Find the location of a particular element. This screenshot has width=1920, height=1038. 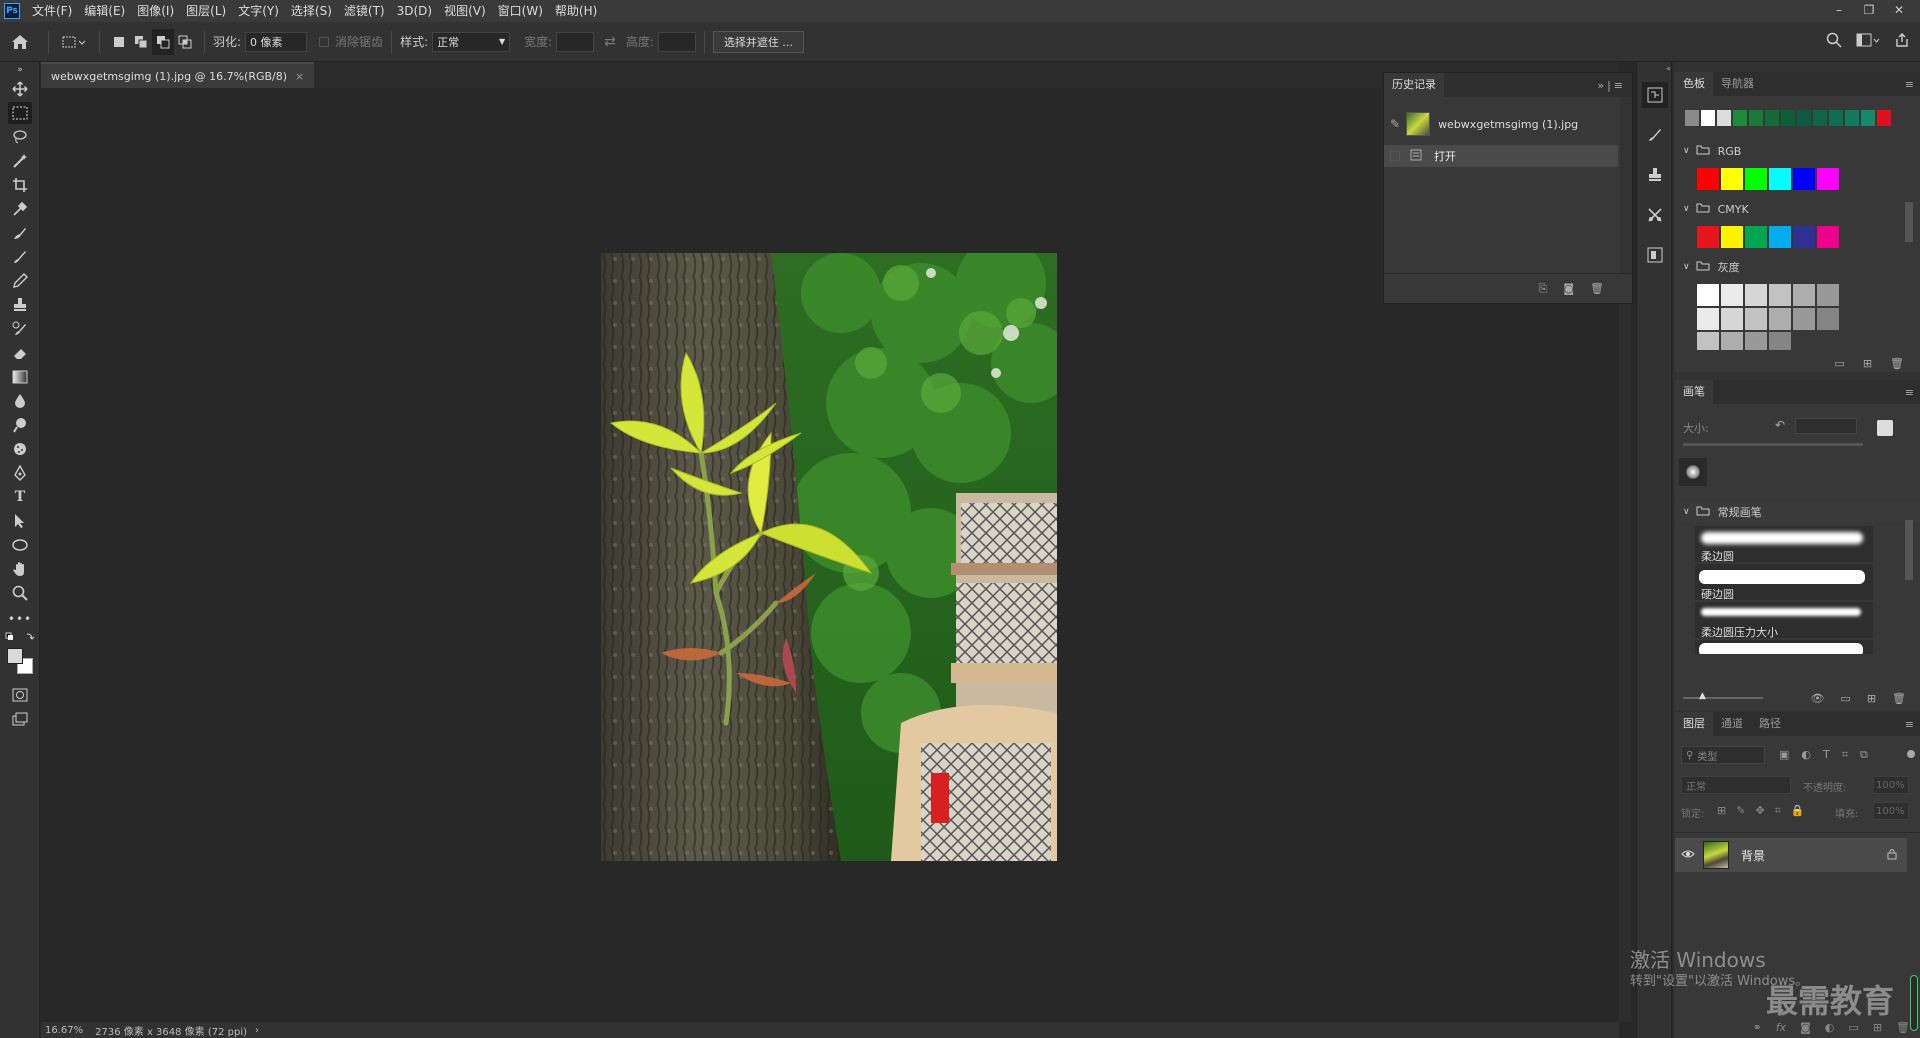

tab-channels: 通道 is located at coordinates (1732, 724).